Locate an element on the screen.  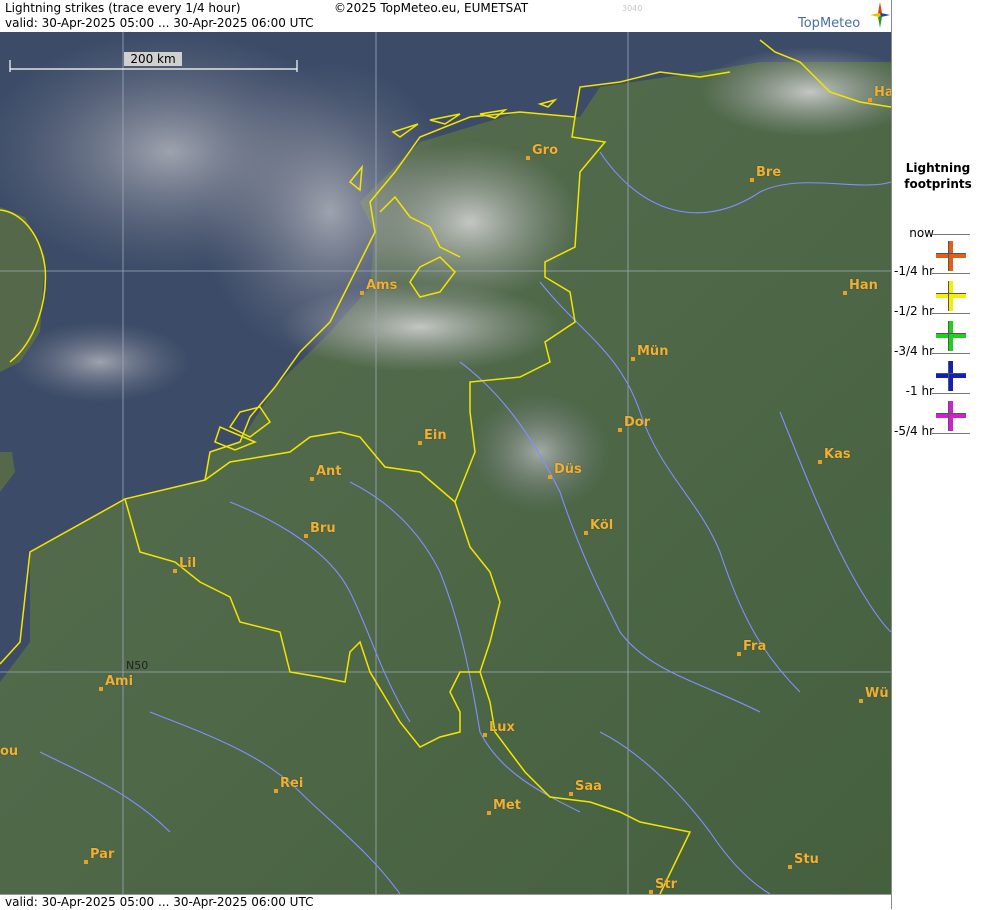
city-label: Bre is located at coordinates (769, 172).